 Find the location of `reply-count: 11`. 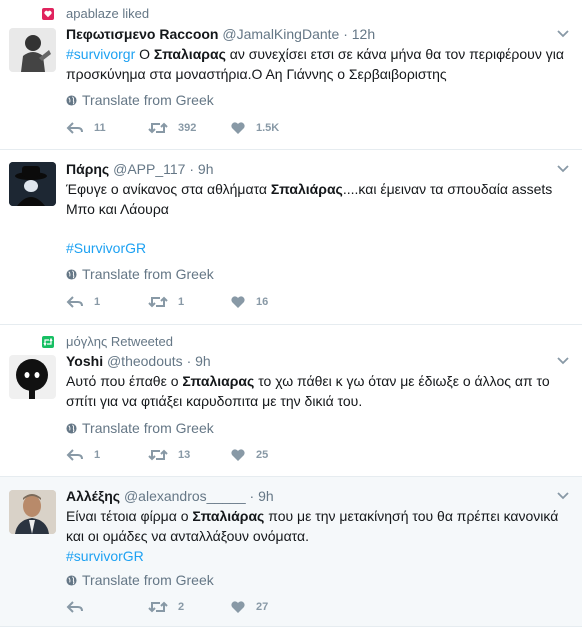

reply-count: 11 is located at coordinates (100, 128).